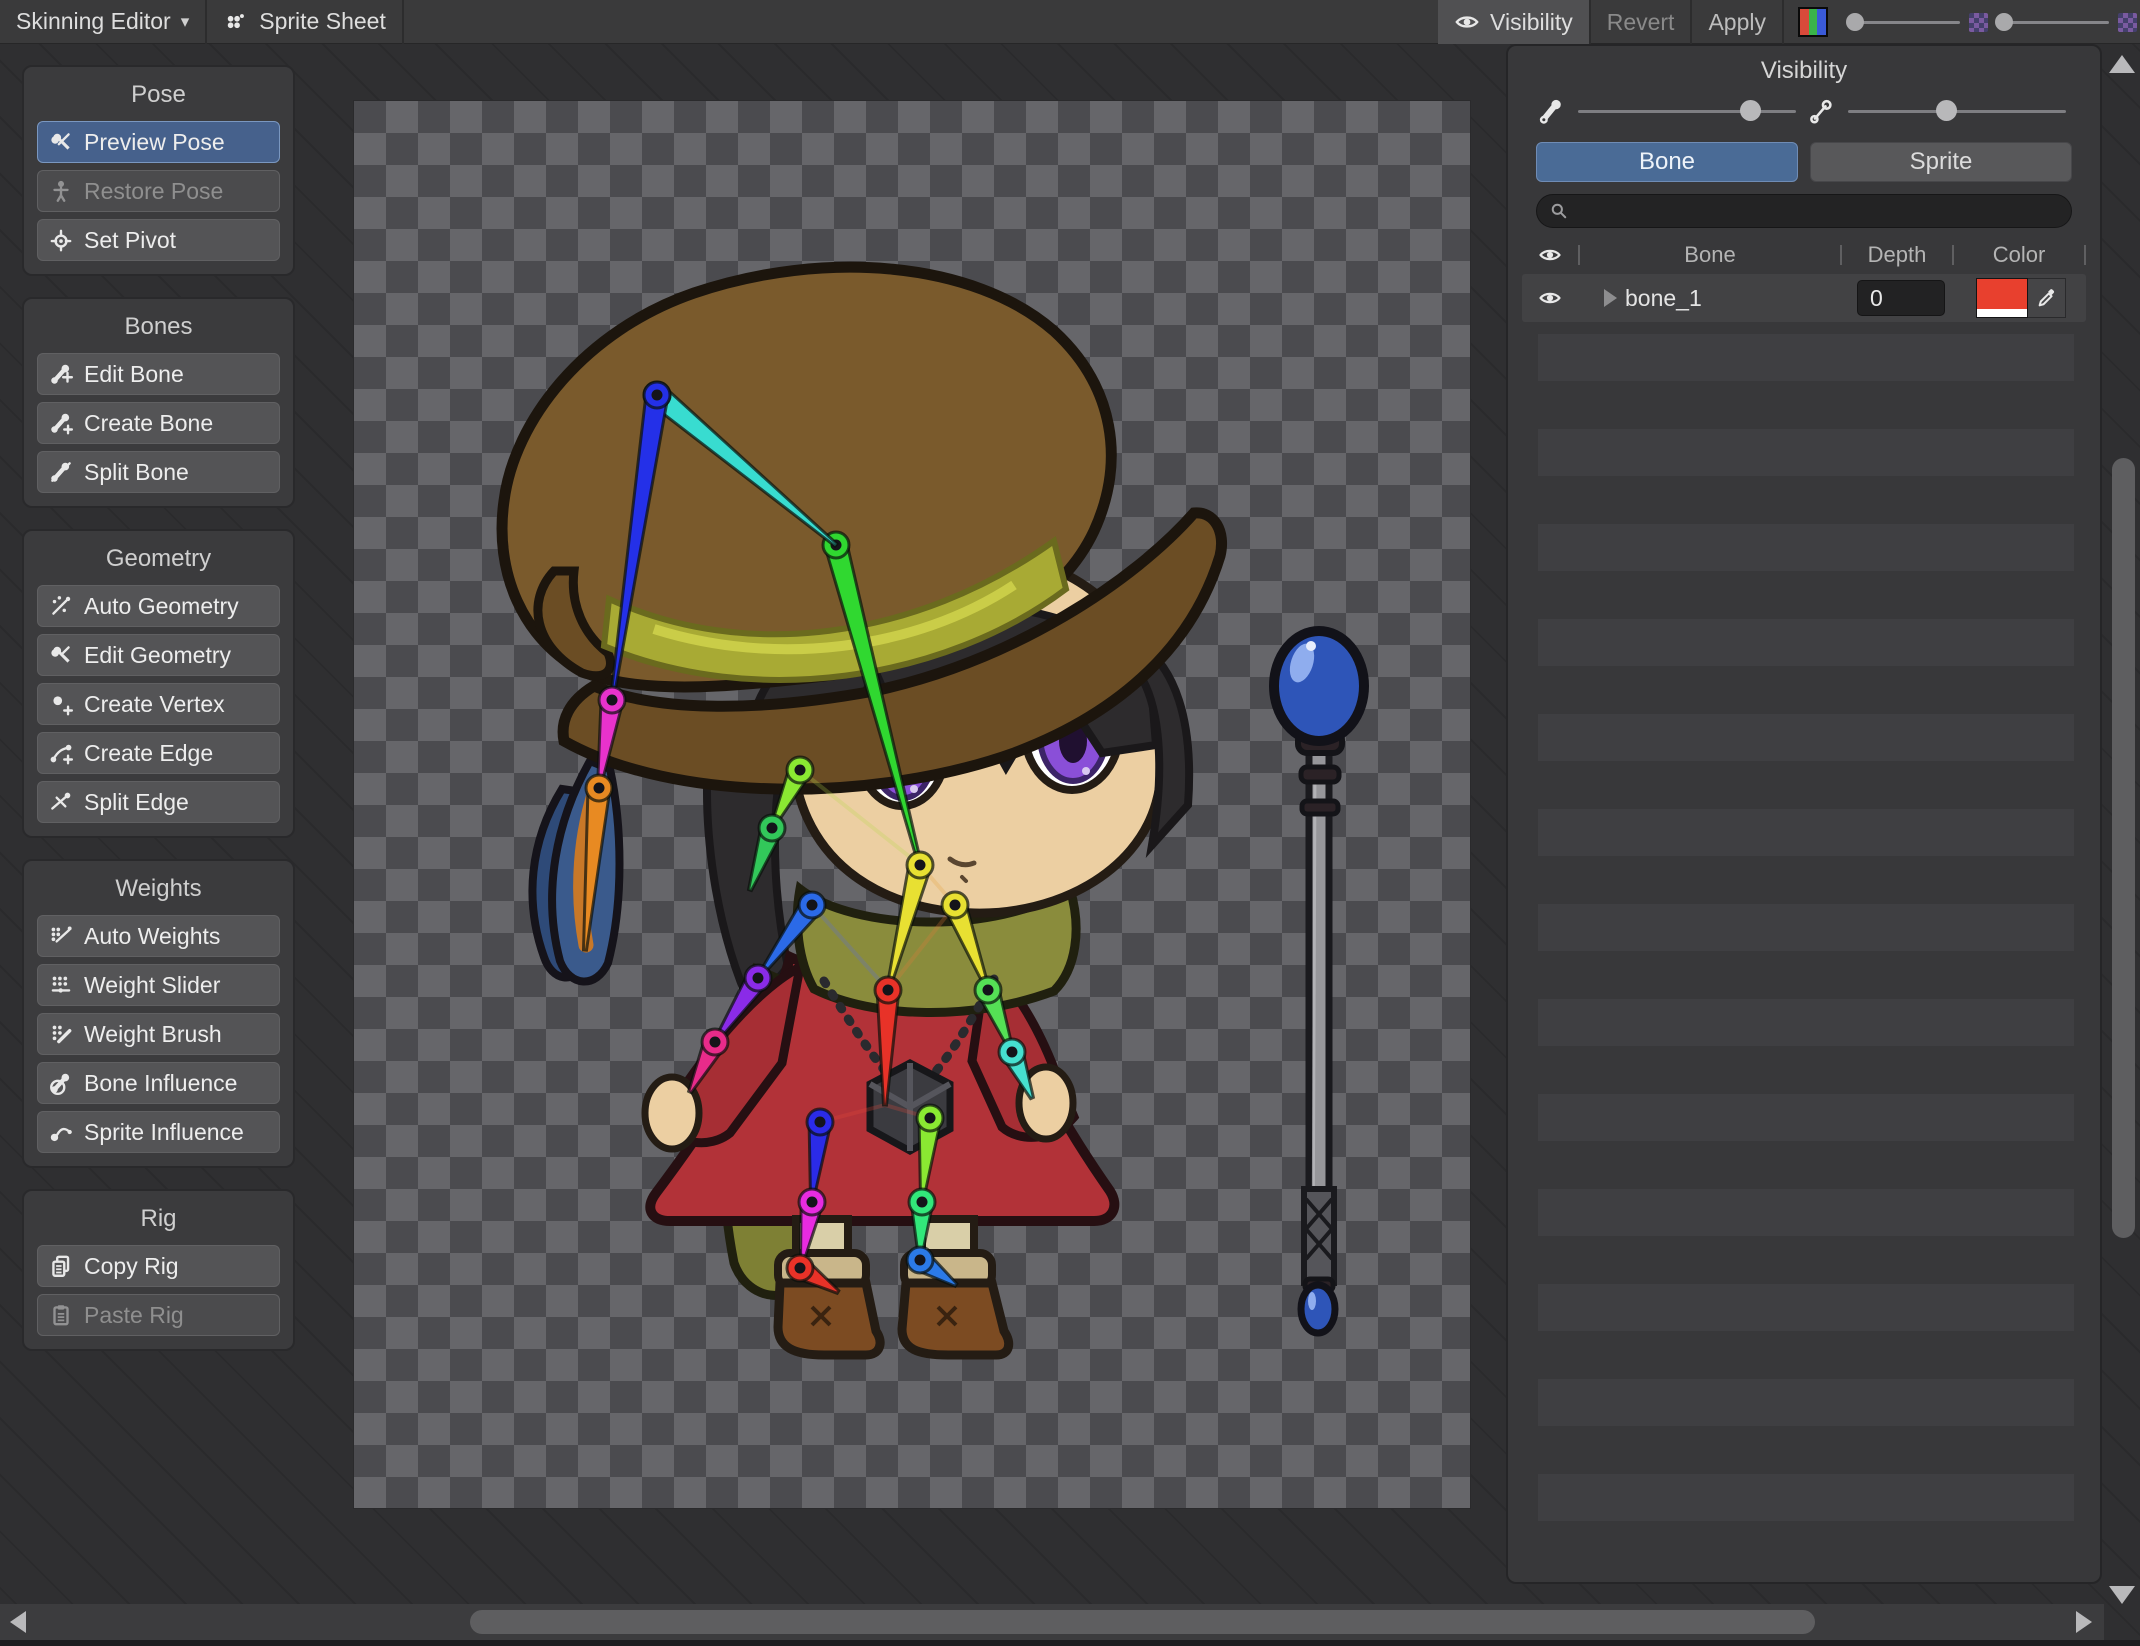  What do you see at coordinates (1687, 111) in the screenshot?
I see `bone-opacity-slider` at bounding box center [1687, 111].